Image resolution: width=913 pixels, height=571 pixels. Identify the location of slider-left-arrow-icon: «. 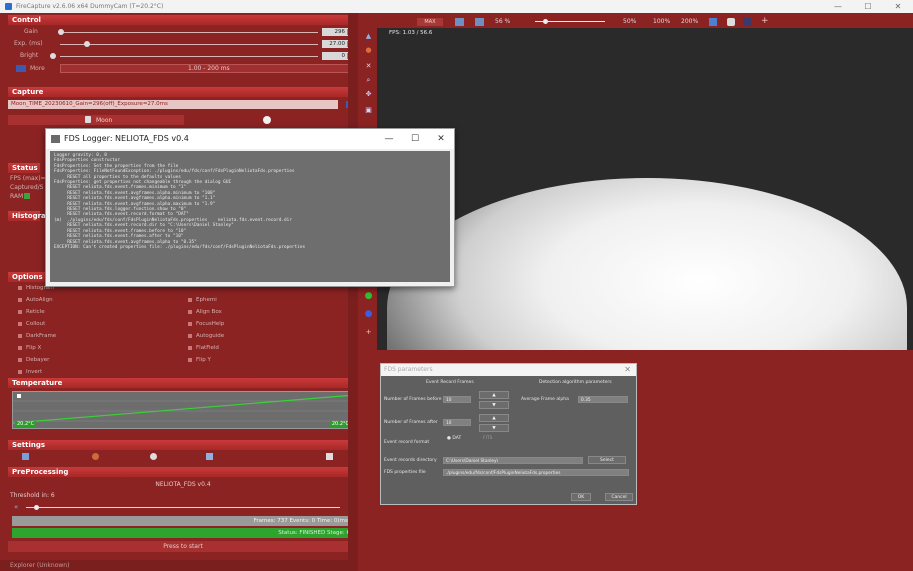
(16, 507).